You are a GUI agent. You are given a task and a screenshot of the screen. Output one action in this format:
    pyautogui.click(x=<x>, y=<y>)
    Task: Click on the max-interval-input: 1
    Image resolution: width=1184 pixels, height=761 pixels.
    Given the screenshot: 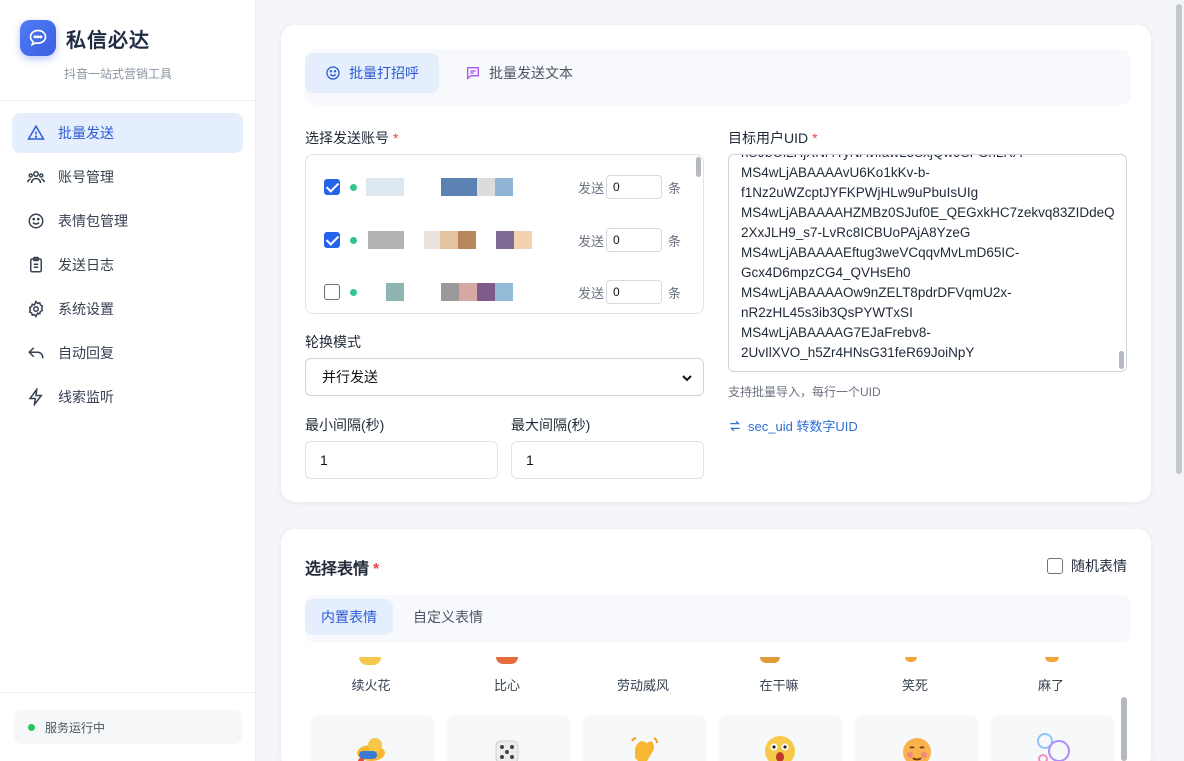 What is the action you would take?
    pyautogui.click(x=607, y=460)
    